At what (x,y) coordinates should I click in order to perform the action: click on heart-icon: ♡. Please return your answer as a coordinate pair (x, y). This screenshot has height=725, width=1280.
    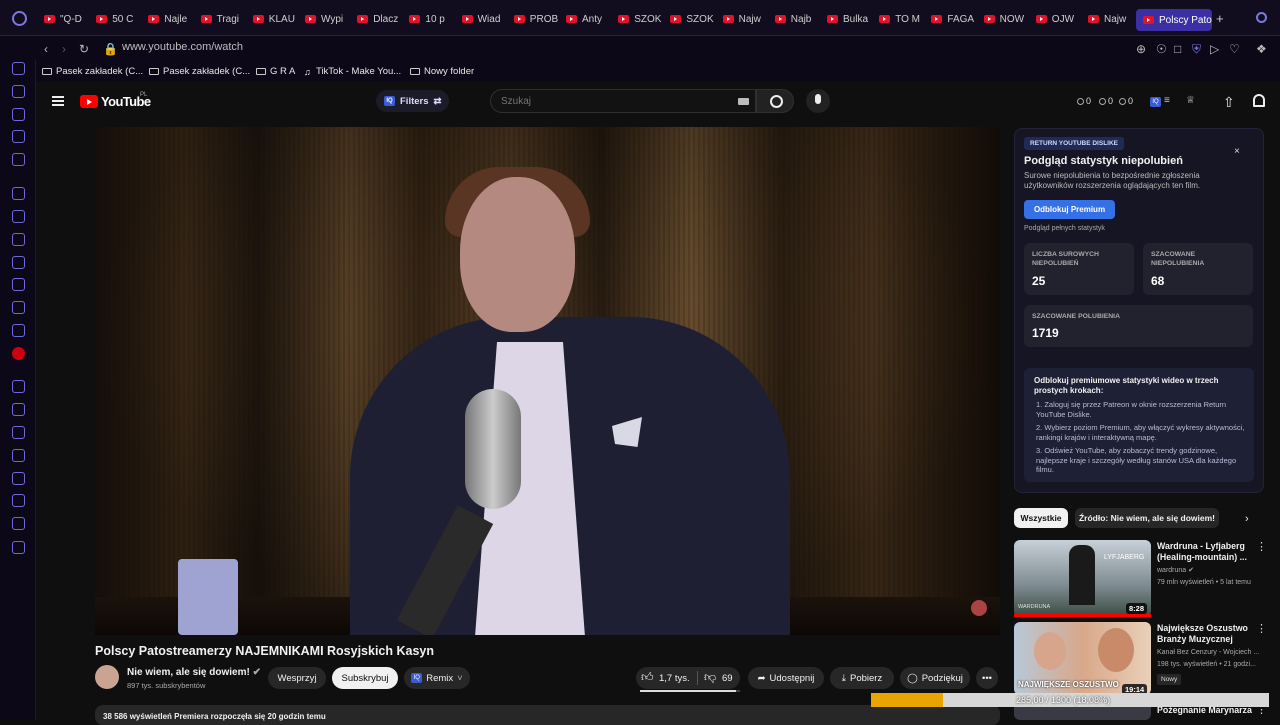
    Looking at the image, I should click on (1234, 49).